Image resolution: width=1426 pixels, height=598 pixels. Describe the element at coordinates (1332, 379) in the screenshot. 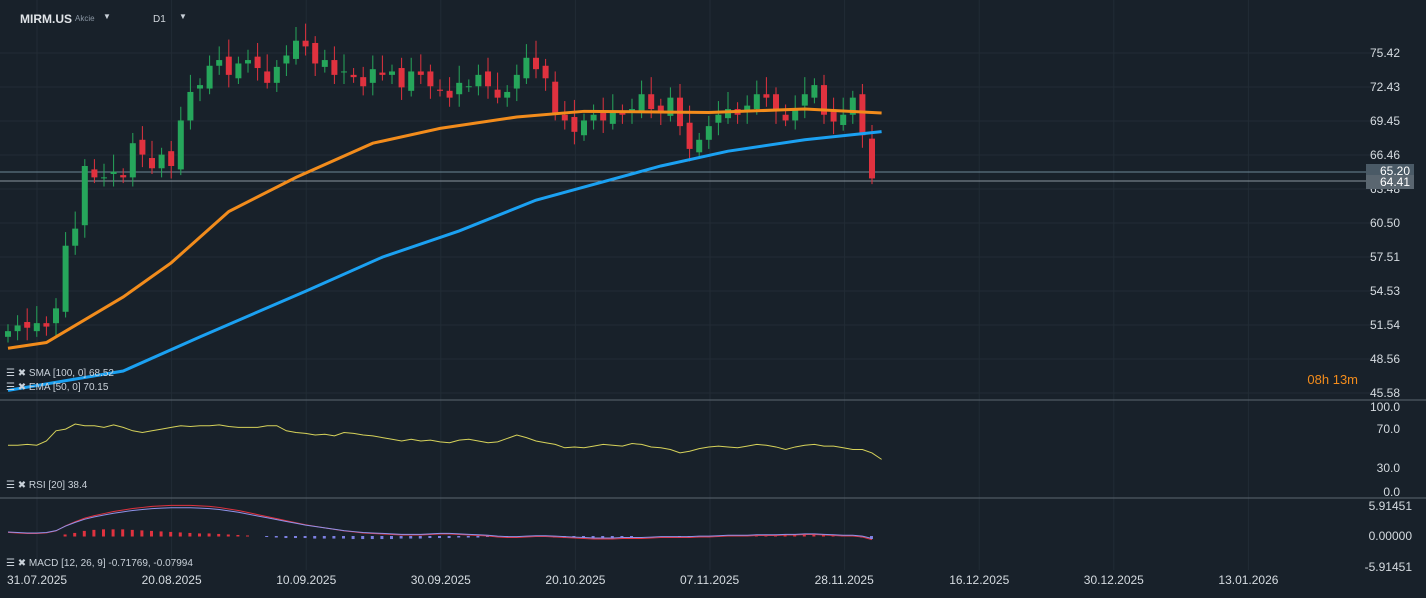

I see `candle-timer: 08h 13m` at that location.